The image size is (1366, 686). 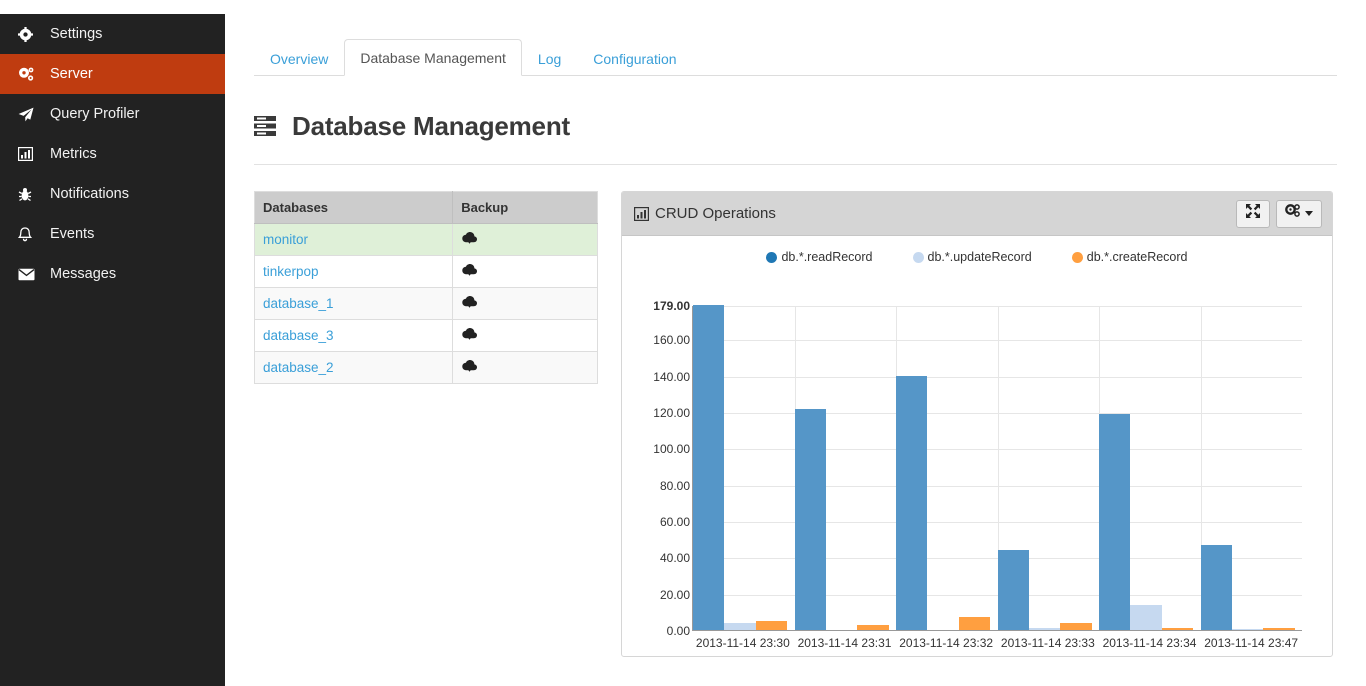 I want to click on table-row: database_3, so click(x=426, y=335).